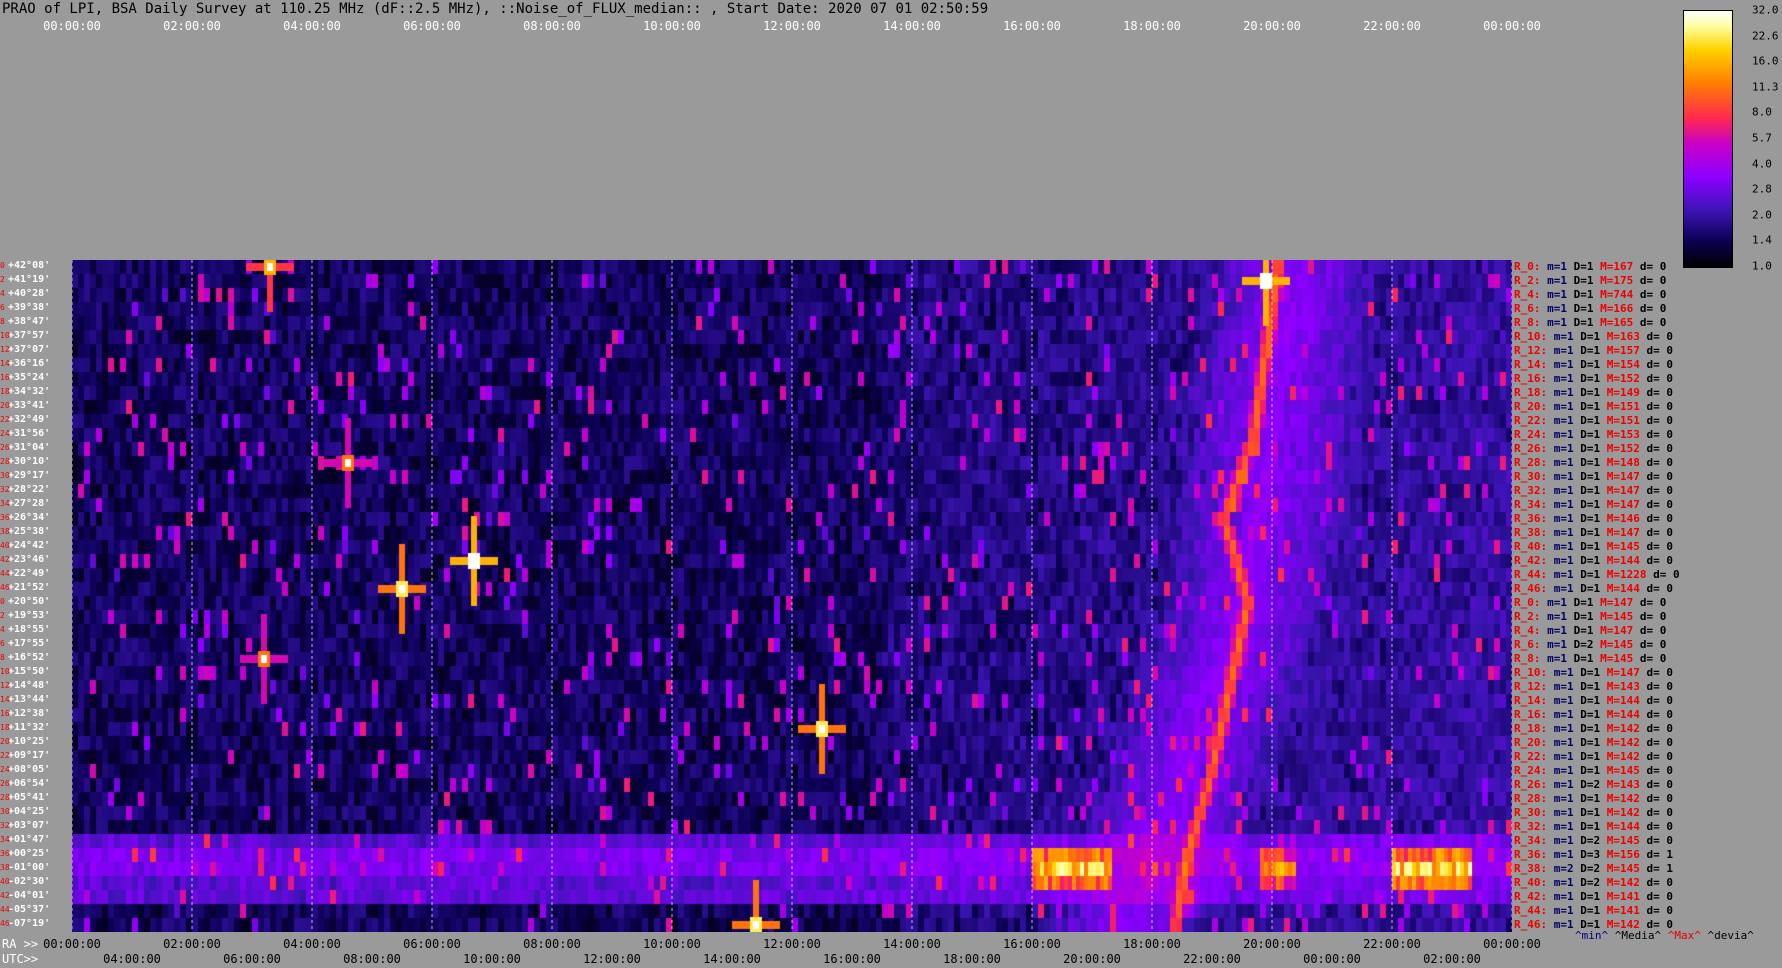 The height and width of the screenshot is (968, 1782). Describe the element at coordinates (5, 405) in the screenshot. I see `row-index-label: 20` at that location.